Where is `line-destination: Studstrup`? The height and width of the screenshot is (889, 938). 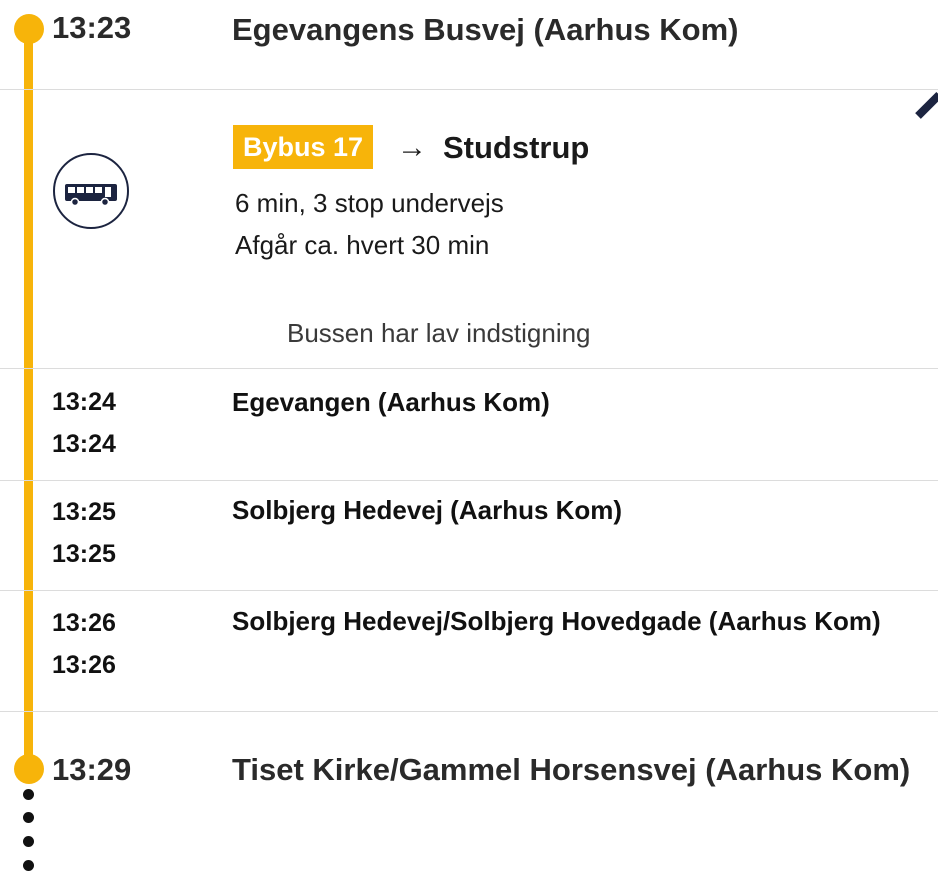
line-destination: Studstrup is located at coordinates (516, 147).